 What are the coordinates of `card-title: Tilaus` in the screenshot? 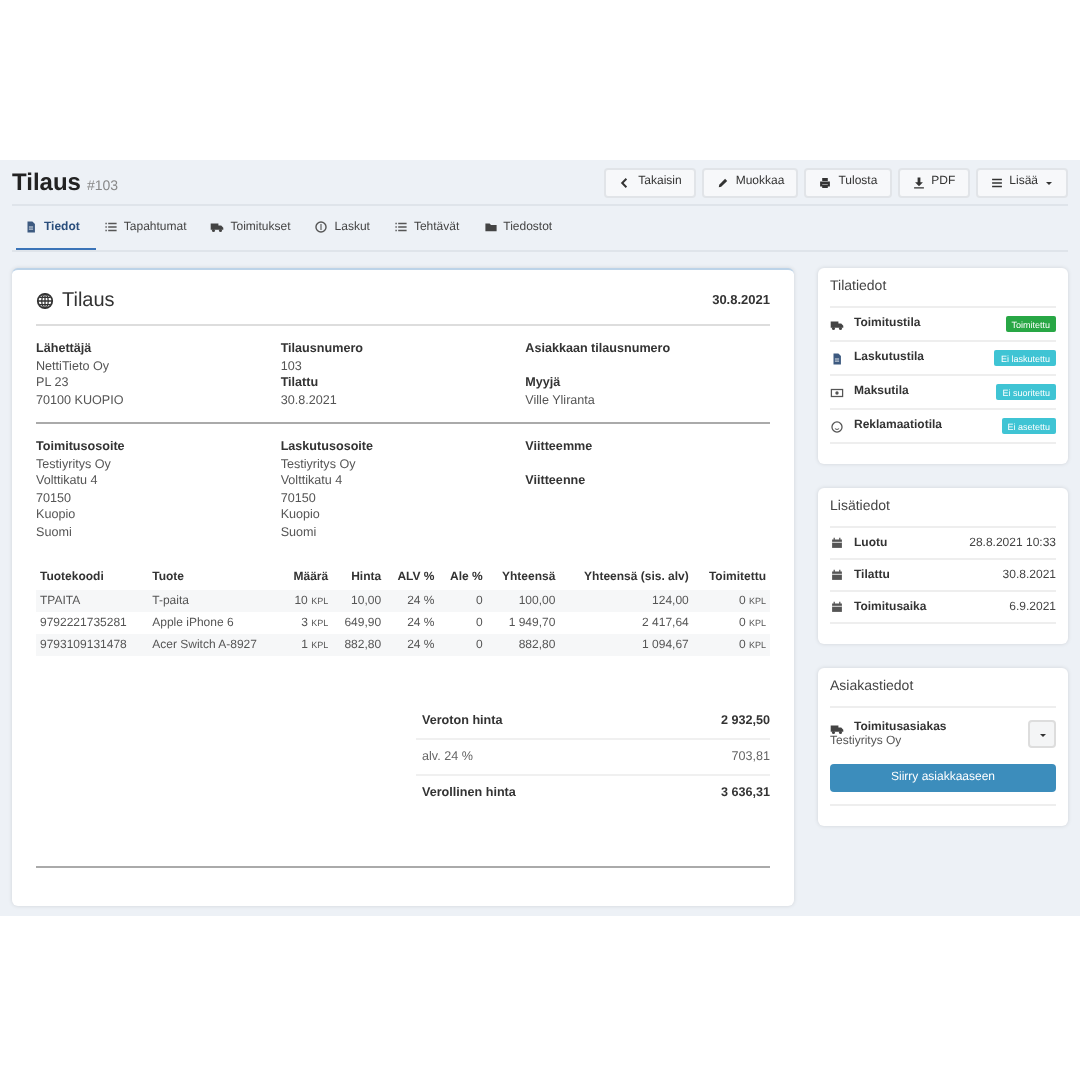 It's located at (88, 301).